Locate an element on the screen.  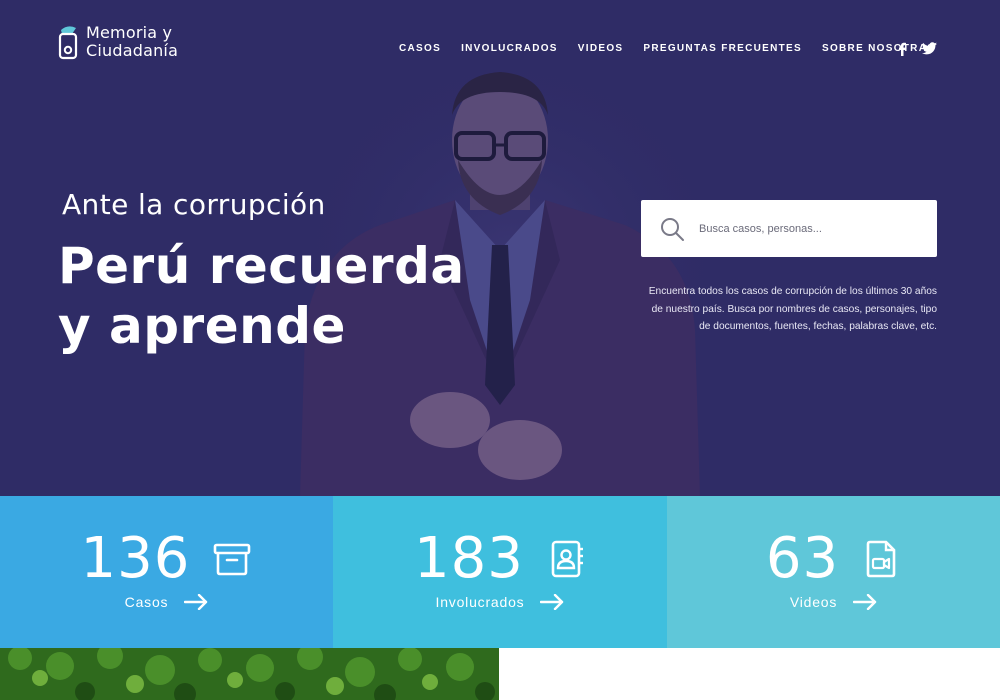
hero-headline-line-1: Perú recuerda is located at coordinates (261, 266).